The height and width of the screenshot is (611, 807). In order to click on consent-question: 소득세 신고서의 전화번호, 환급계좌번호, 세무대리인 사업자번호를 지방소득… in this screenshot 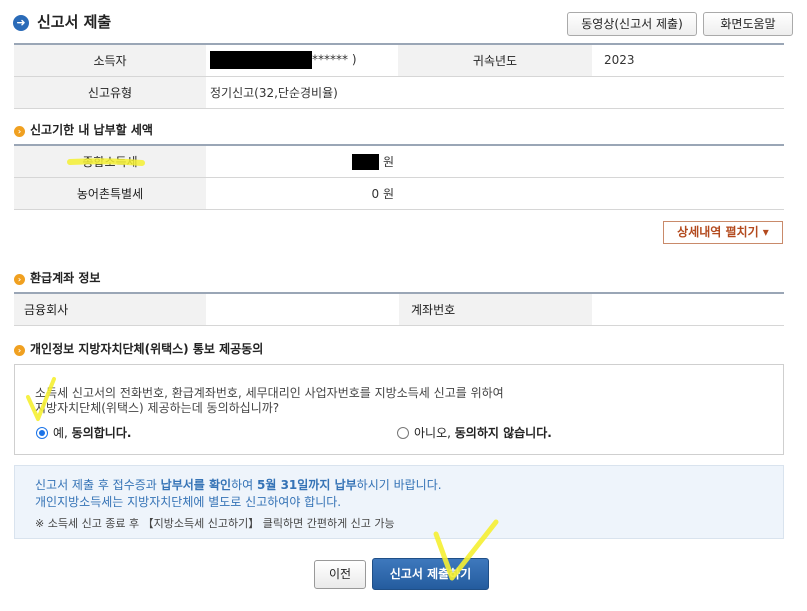, I will do `click(269, 400)`.